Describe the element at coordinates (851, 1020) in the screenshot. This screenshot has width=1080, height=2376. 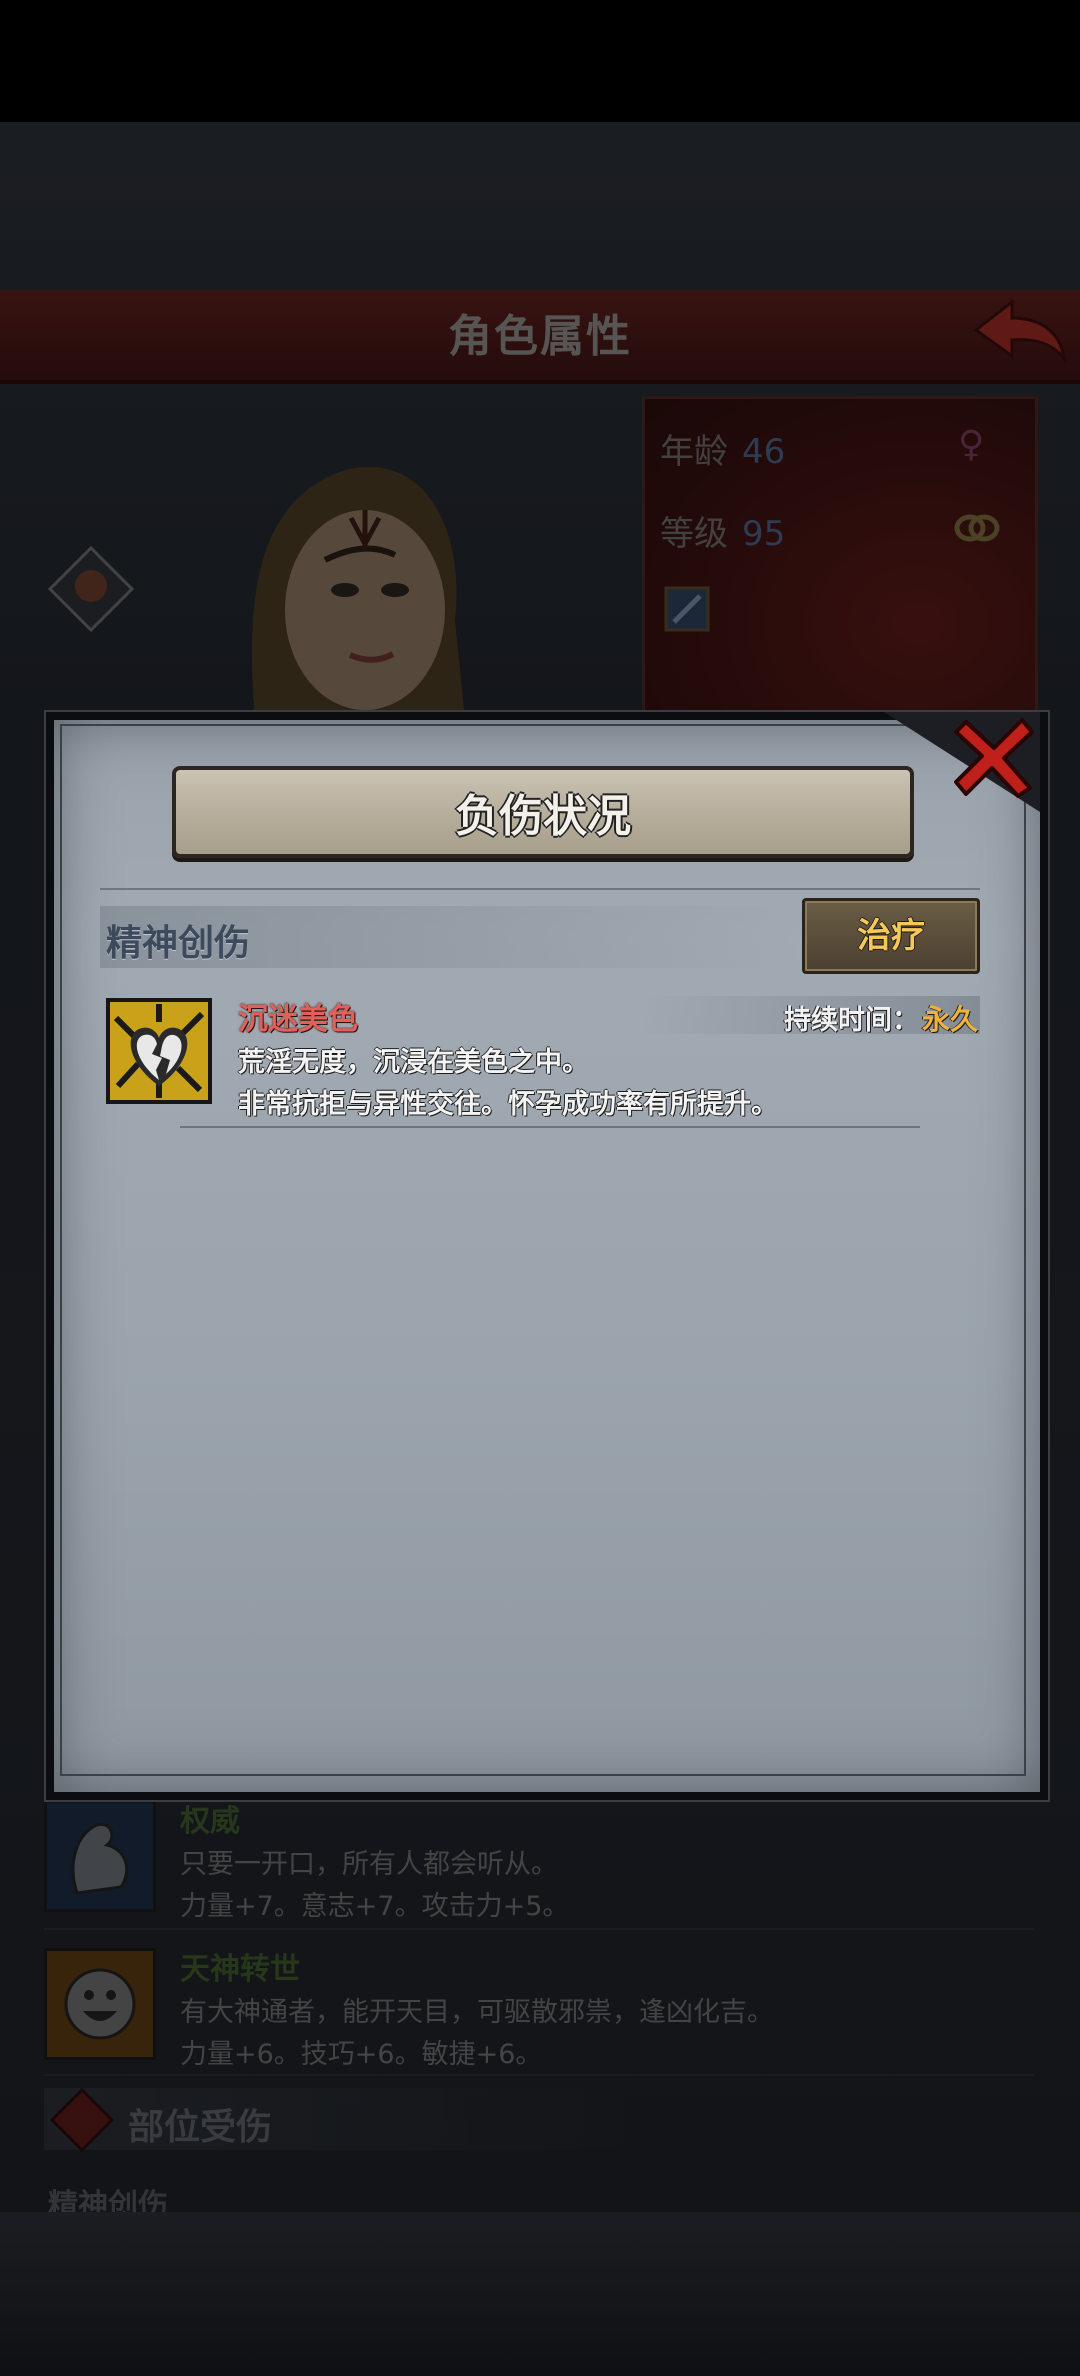
I see `duration-label: 持续时间：` at that location.